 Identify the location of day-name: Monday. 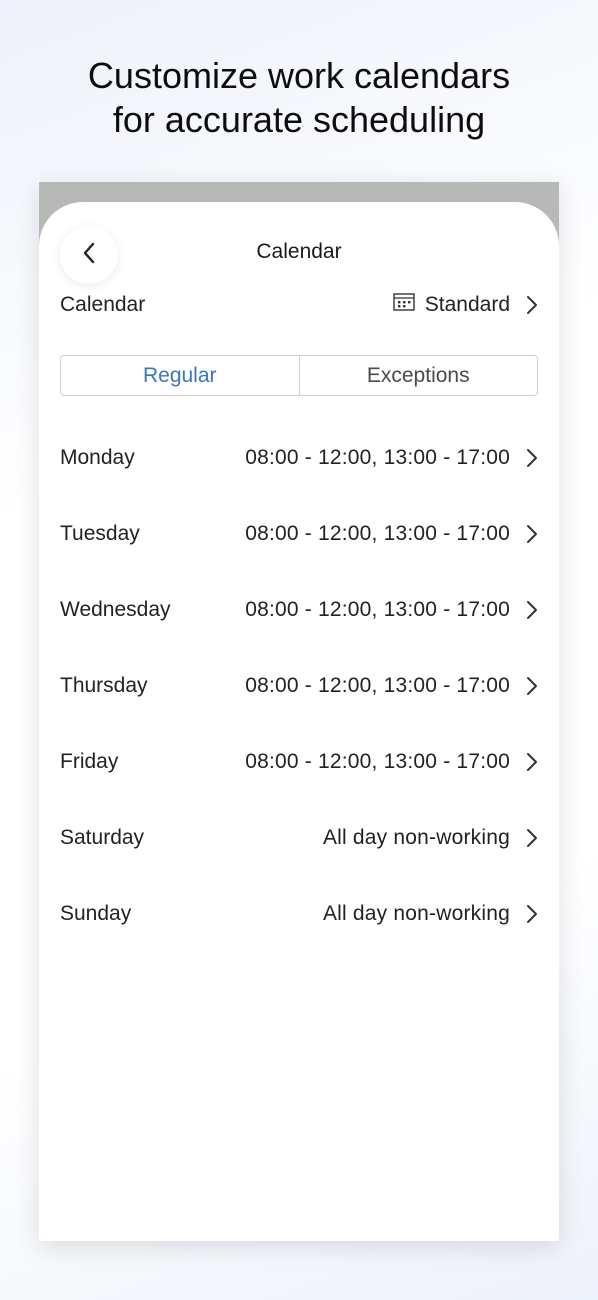
(97, 457).